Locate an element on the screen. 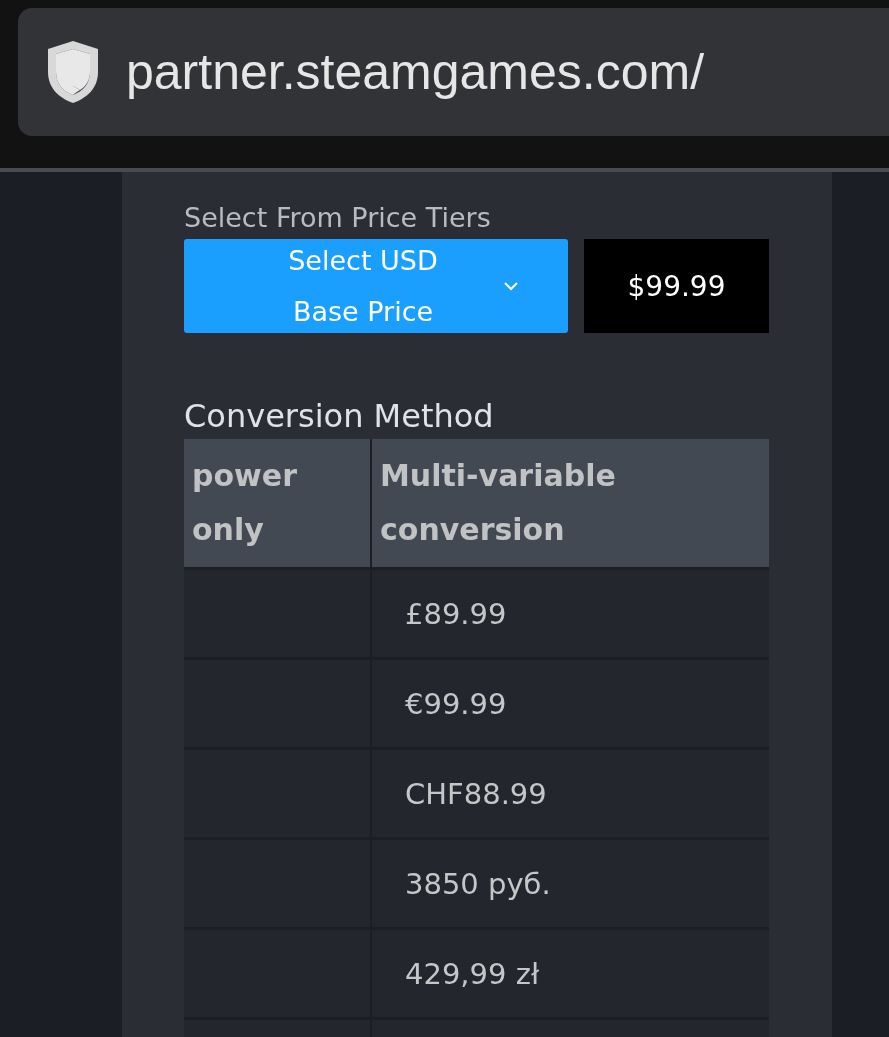 Image resolution: width=889 pixels, height=1037 pixels. url-text: partner.steamgames.com/ is located at coordinates (415, 72).